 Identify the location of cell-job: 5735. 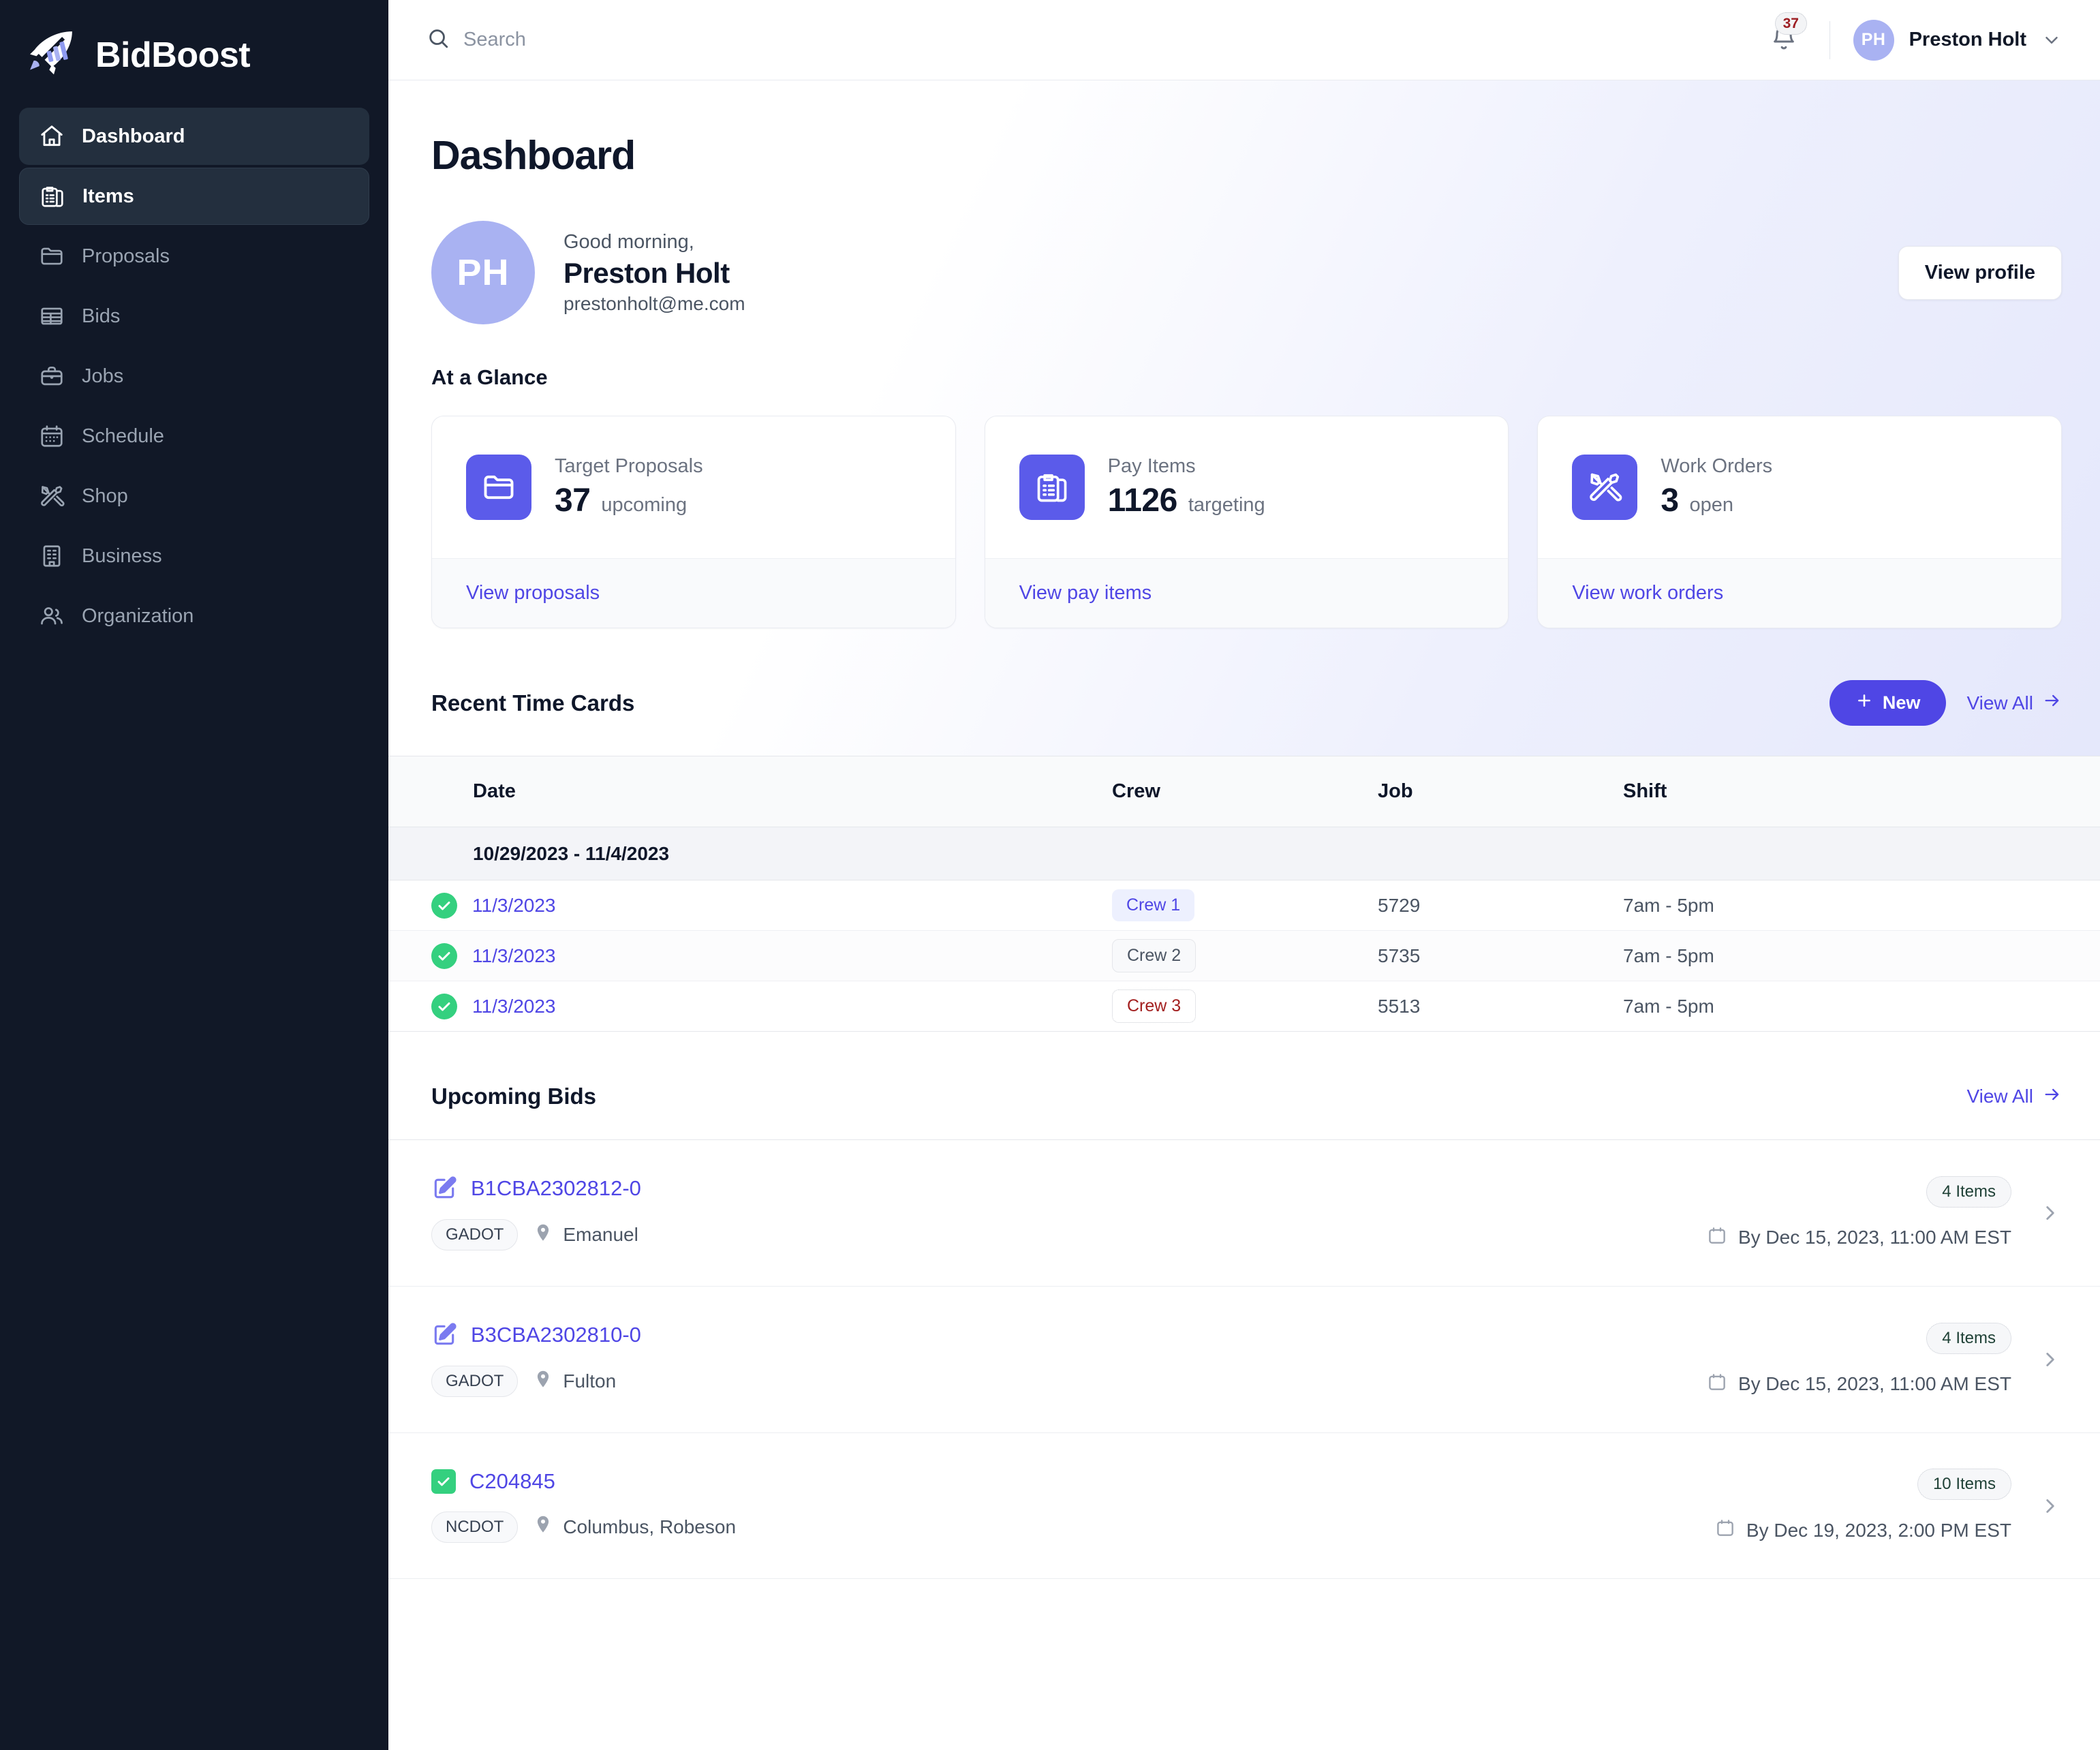
(1500, 956).